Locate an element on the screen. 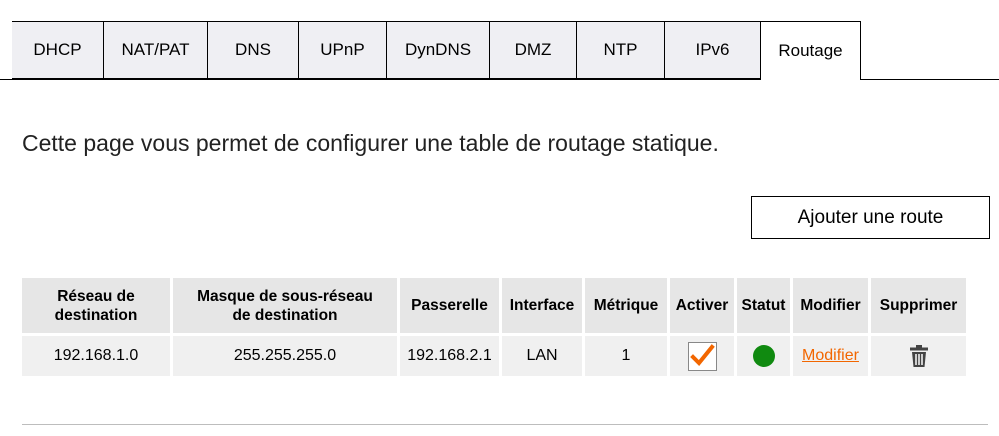 This screenshot has width=999, height=436. tab-label: DMZ is located at coordinates (533, 49).